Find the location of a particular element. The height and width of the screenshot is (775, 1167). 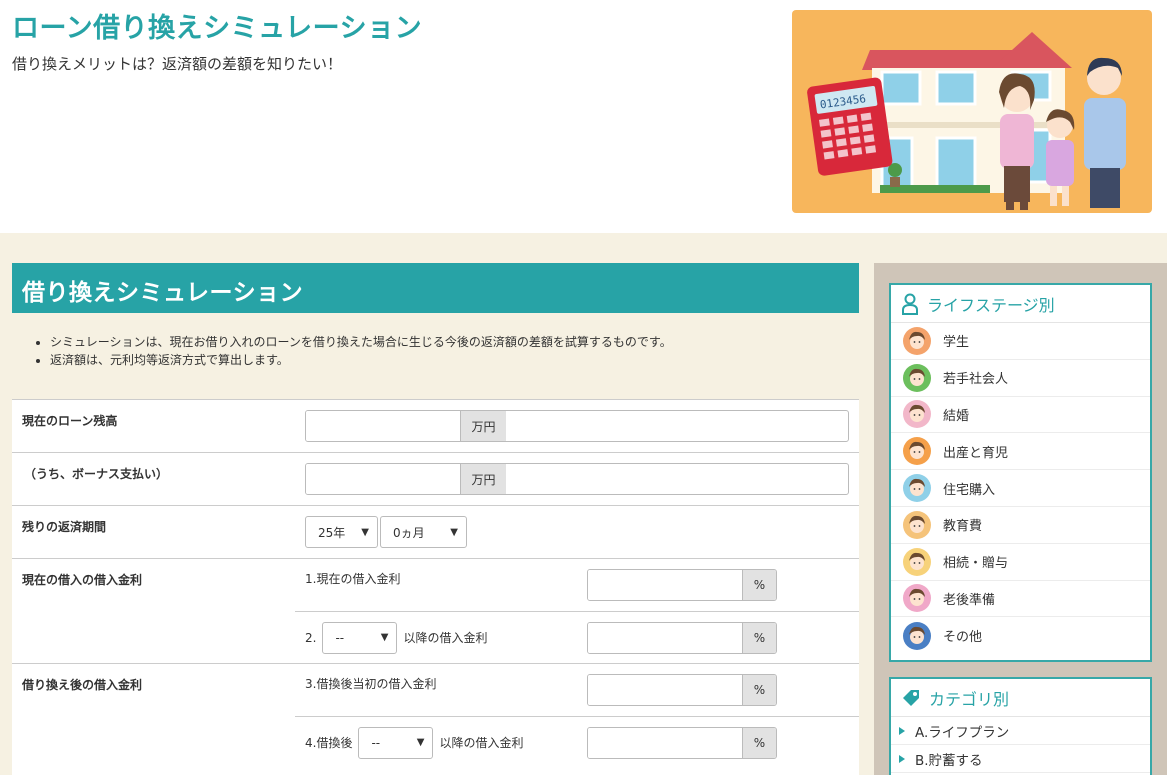

life-stage-item: 出産と育児 is located at coordinates (1020, 452).